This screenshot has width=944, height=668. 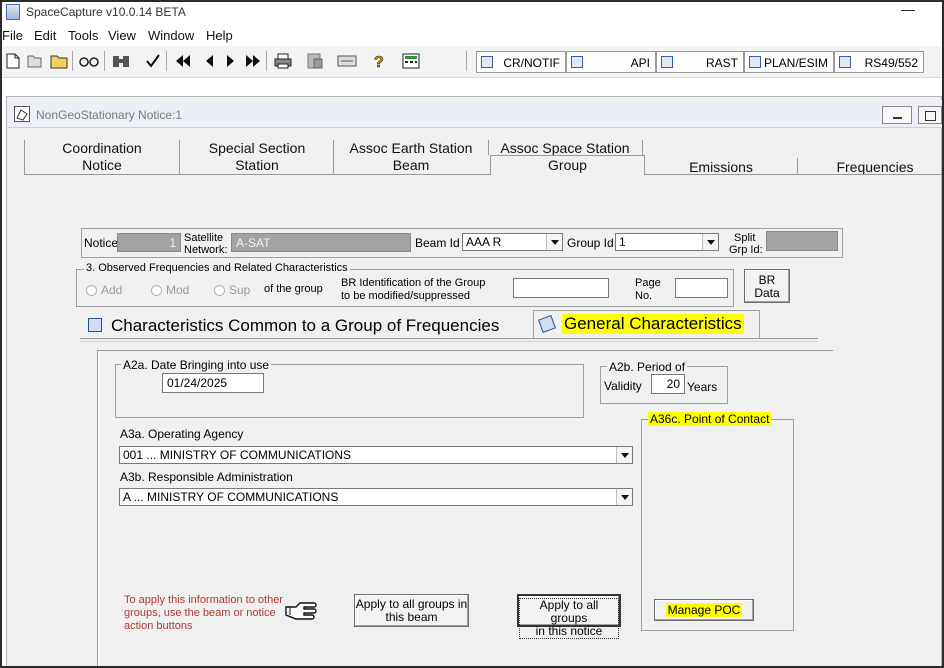 What do you see at coordinates (121, 61) in the screenshot?
I see `binoculars-icon` at bounding box center [121, 61].